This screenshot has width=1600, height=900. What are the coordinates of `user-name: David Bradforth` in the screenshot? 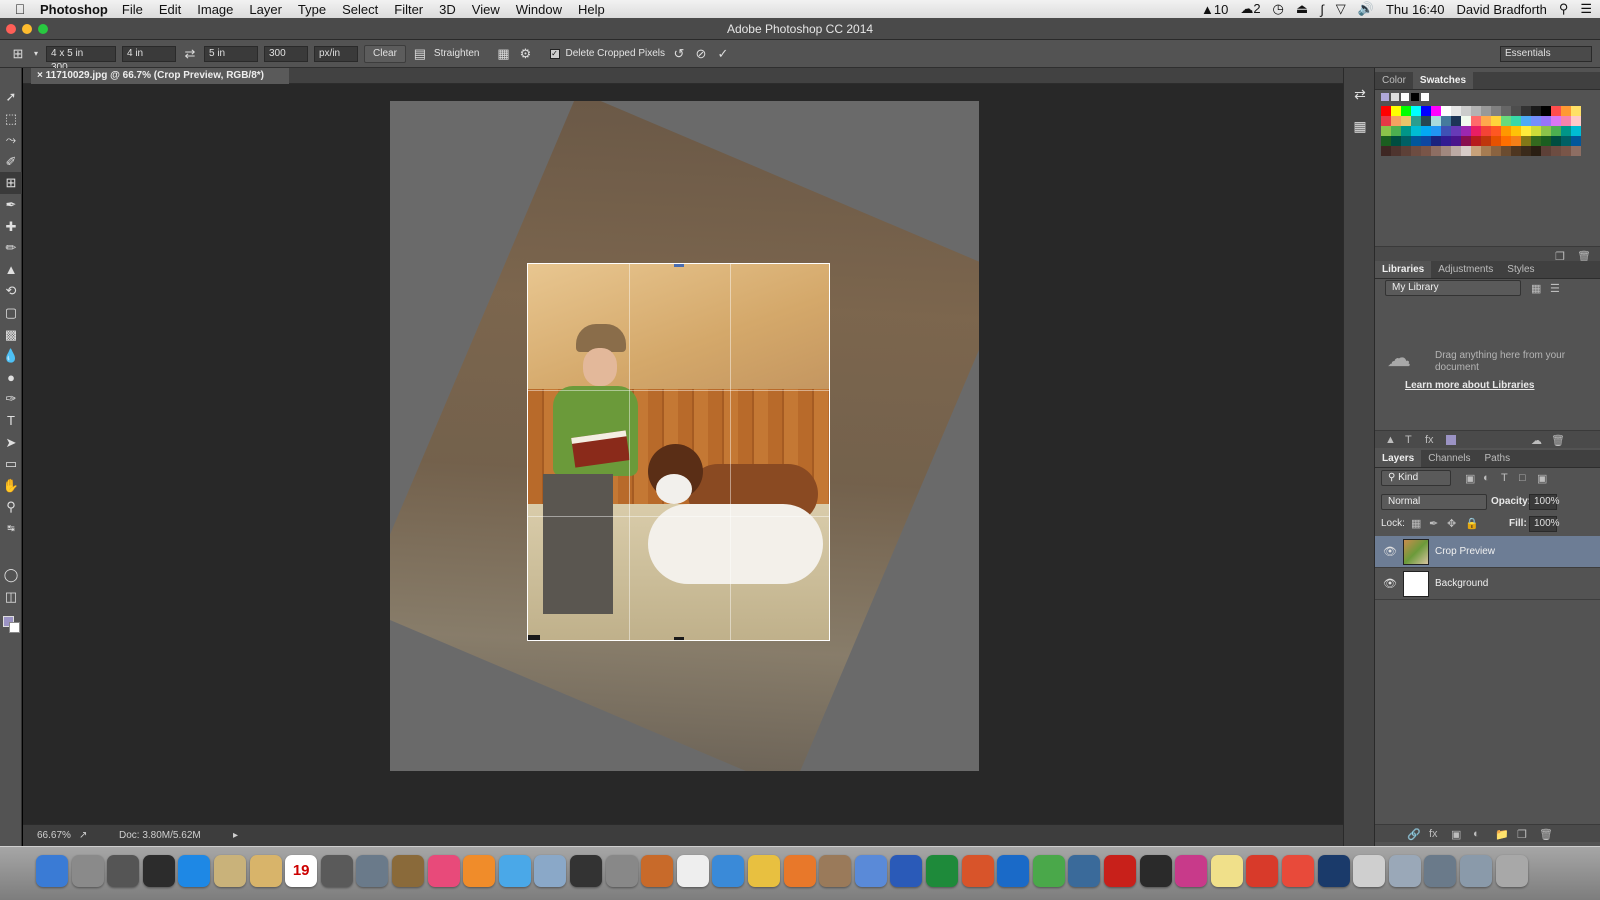 It's located at (1501, 9).